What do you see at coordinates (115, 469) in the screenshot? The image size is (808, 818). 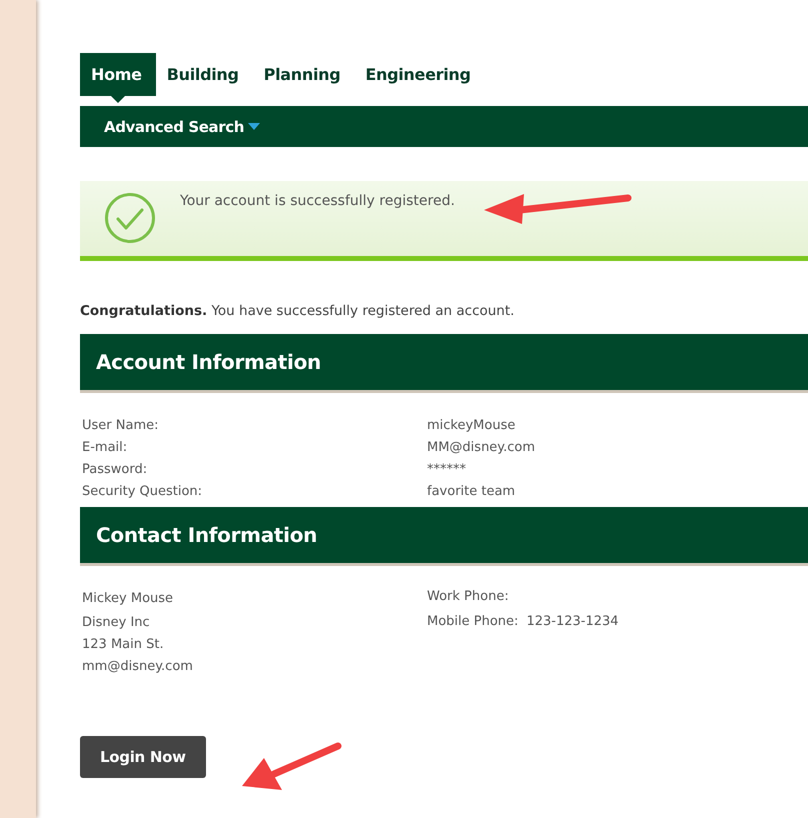 I see `field-label: Password:` at bounding box center [115, 469].